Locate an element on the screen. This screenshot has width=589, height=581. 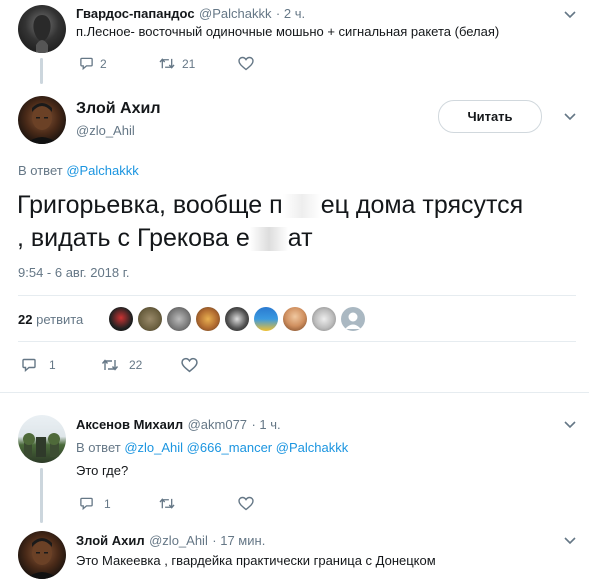
retweet-action: 21 is located at coordinates (176, 63).